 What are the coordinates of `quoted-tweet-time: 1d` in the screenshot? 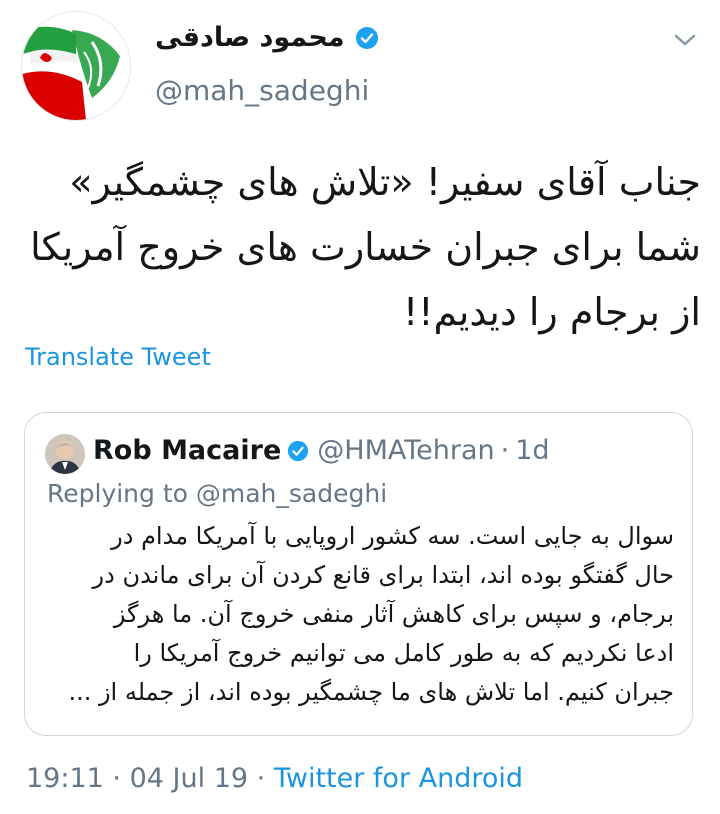 It's located at (532, 450).